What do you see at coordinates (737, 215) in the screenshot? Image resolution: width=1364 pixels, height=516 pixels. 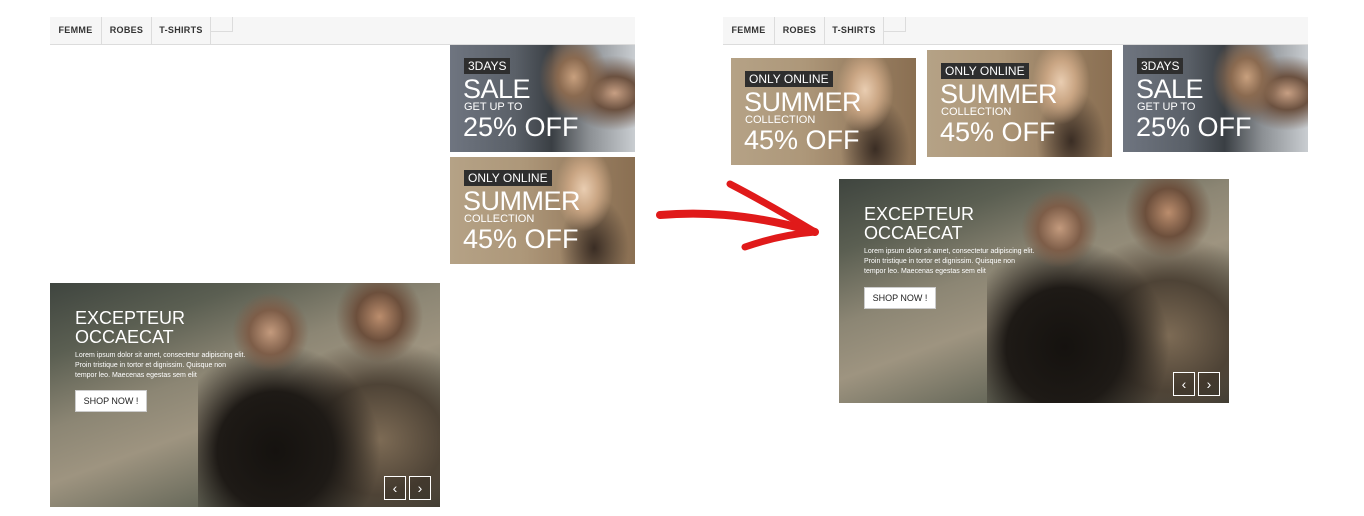 I see `red-arrow-icon` at bounding box center [737, 215].